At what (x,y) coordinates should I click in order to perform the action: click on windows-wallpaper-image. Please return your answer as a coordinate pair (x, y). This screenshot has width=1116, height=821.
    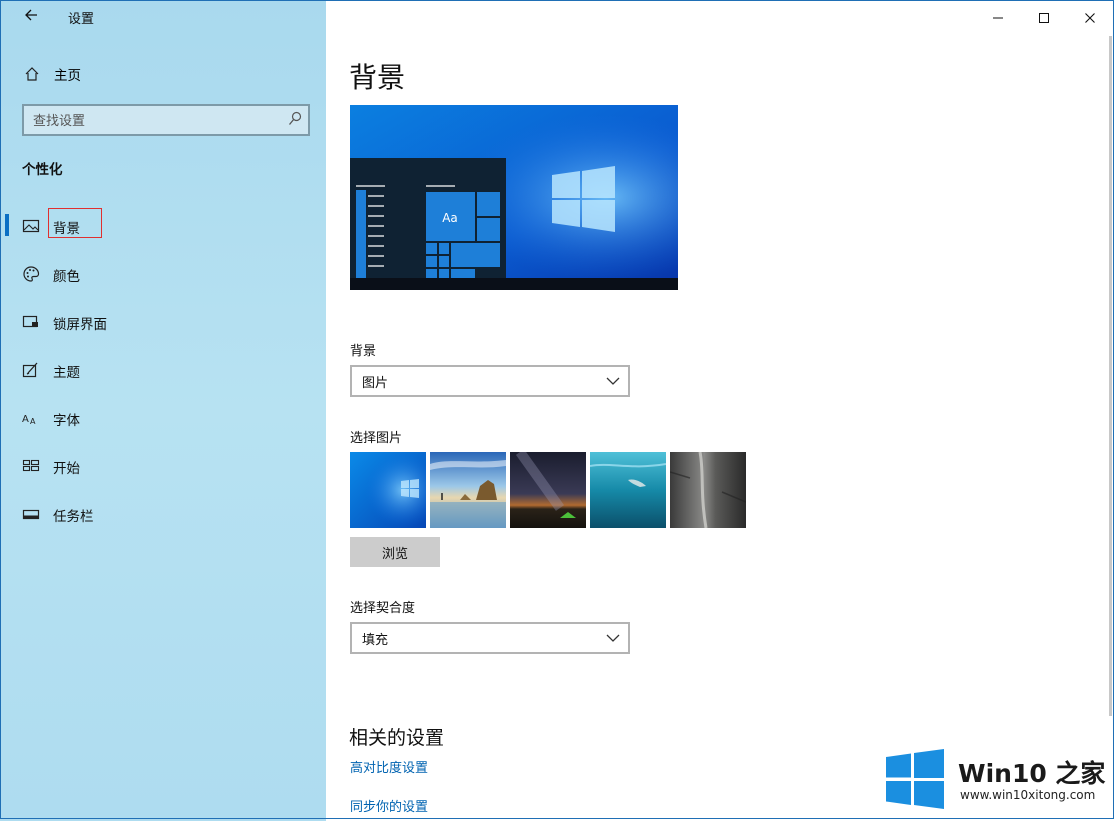
    Looking at the image, I should click on (388, 490).